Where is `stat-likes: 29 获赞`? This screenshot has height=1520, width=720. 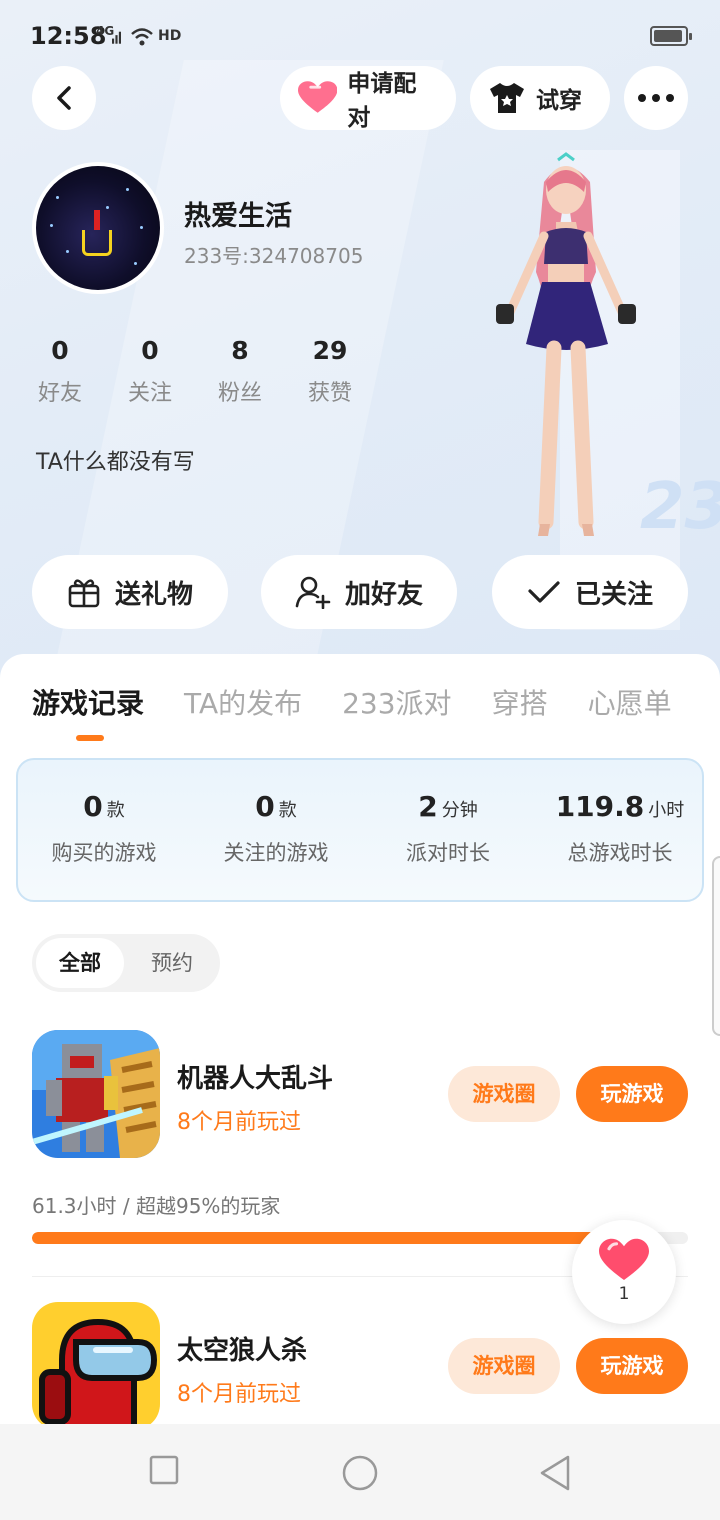
stat-likes: 29 获赞 is located at coordinates (330, 371).